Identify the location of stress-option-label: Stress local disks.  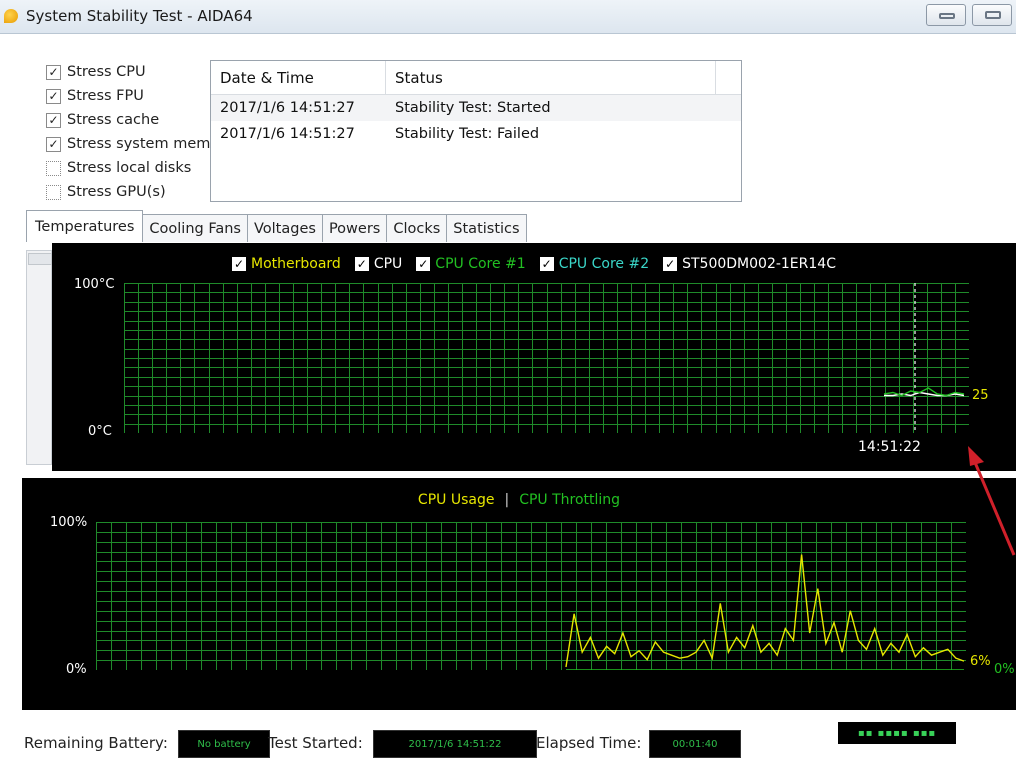
(129, 168).